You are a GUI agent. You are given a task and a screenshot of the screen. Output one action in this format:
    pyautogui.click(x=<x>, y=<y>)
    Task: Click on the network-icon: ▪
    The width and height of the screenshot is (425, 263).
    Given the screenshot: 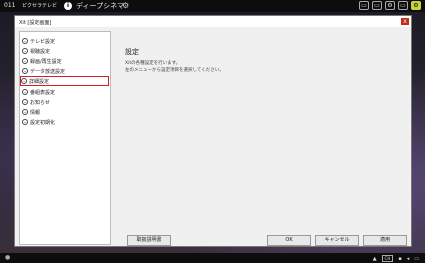 What is the action you would take?
    pyautogui.click(x=399, y=259)
    